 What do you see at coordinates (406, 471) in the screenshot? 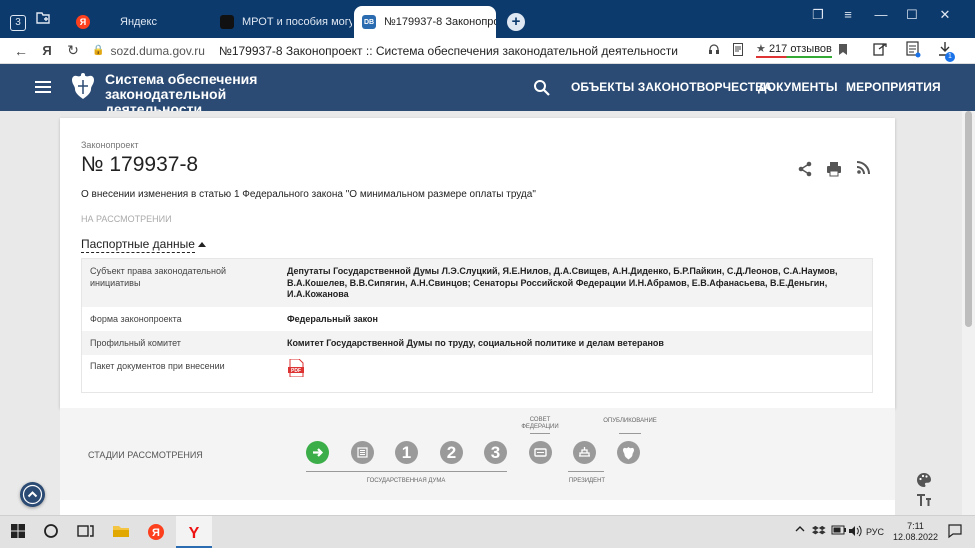
I see `duma-line` at bounding box center [406, 471].